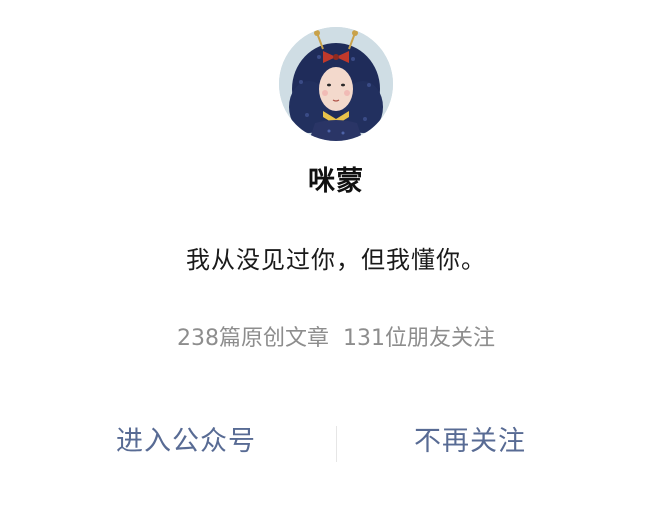  Describe the element at coordinates (336, 181) in the screenshot. I see `account-name: 咪蒙` at that location.